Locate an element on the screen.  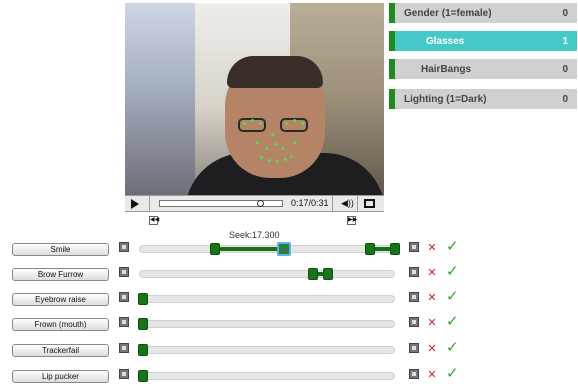
action-row-trackerfail: Trackerfail ✕ ✓ is located at coordinates (289, 350).